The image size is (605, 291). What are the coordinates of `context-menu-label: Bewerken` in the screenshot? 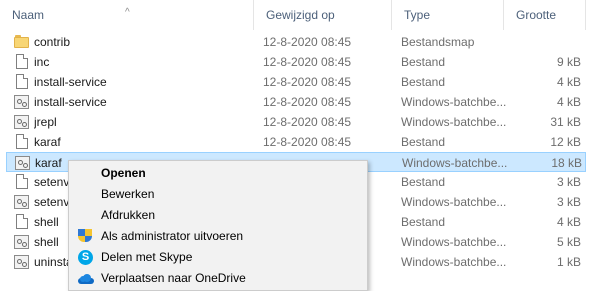 It's located at (128, 194).